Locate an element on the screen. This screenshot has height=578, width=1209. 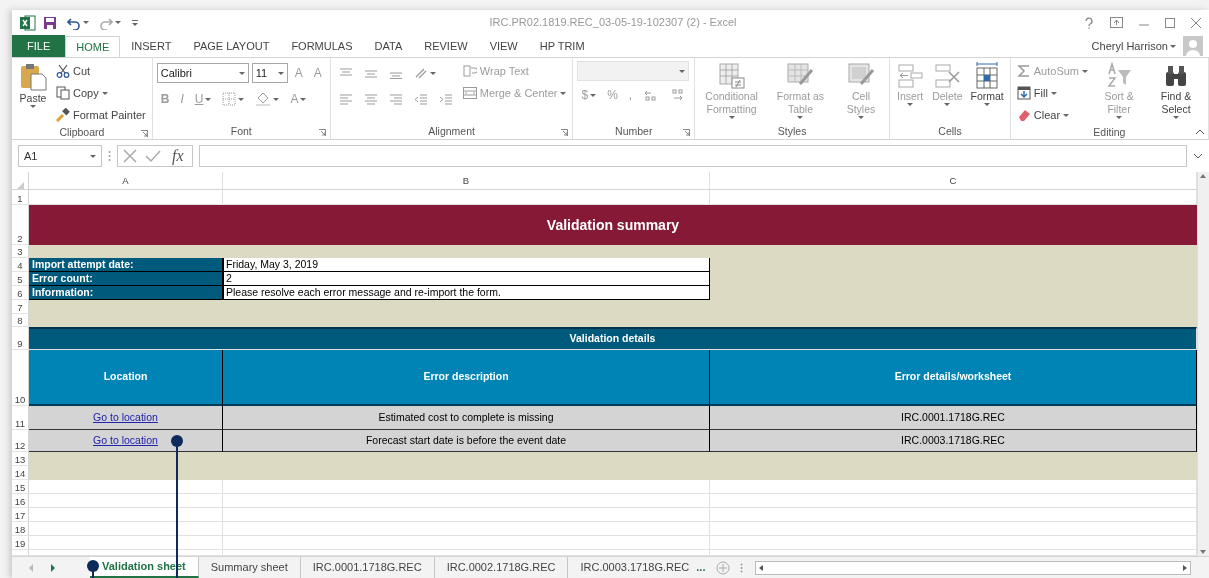
dropdown-field: Calibri is located at coordinates (202, 73).